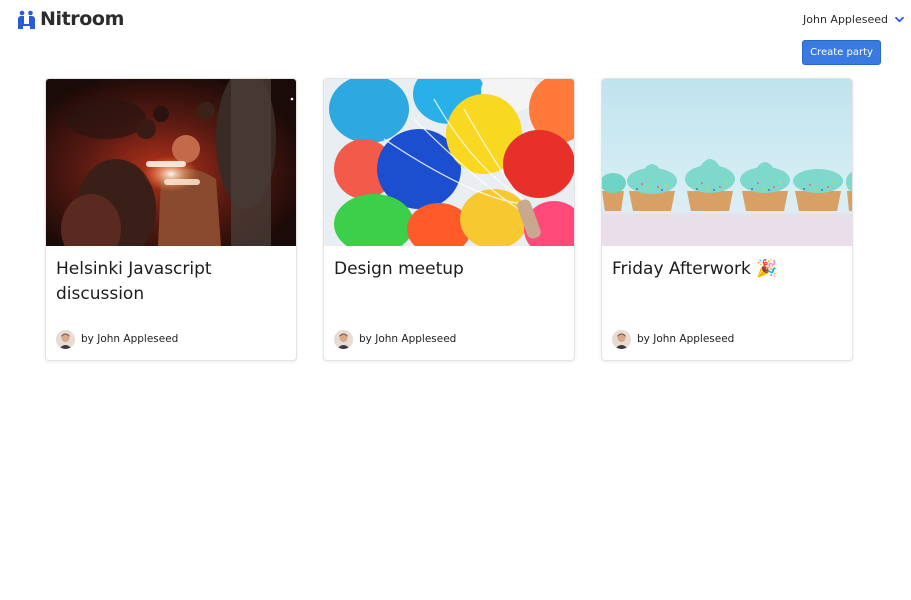  Describe the element at coordinates (171, 162) in the screenshot. I see `concert-crowd-photo` at that location.